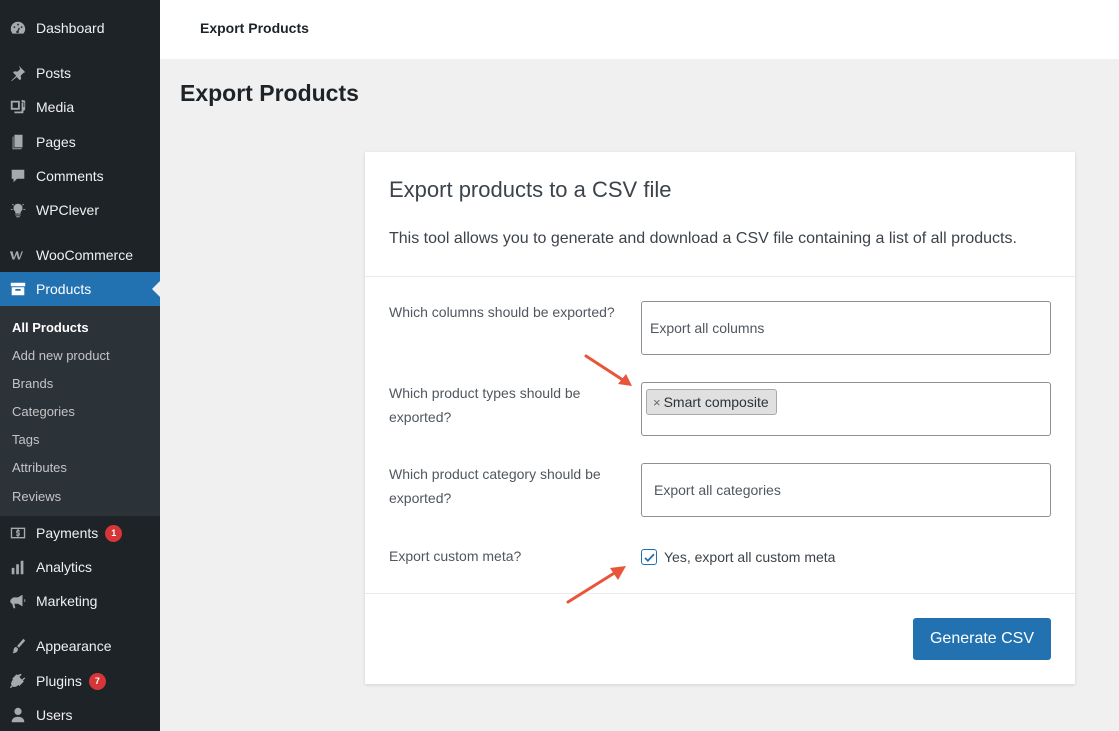  What do you see at coordinates (61, 355) in the screenshot?
I see `submenu-add-new-product: Add new product` at bounding box center [61, 355].